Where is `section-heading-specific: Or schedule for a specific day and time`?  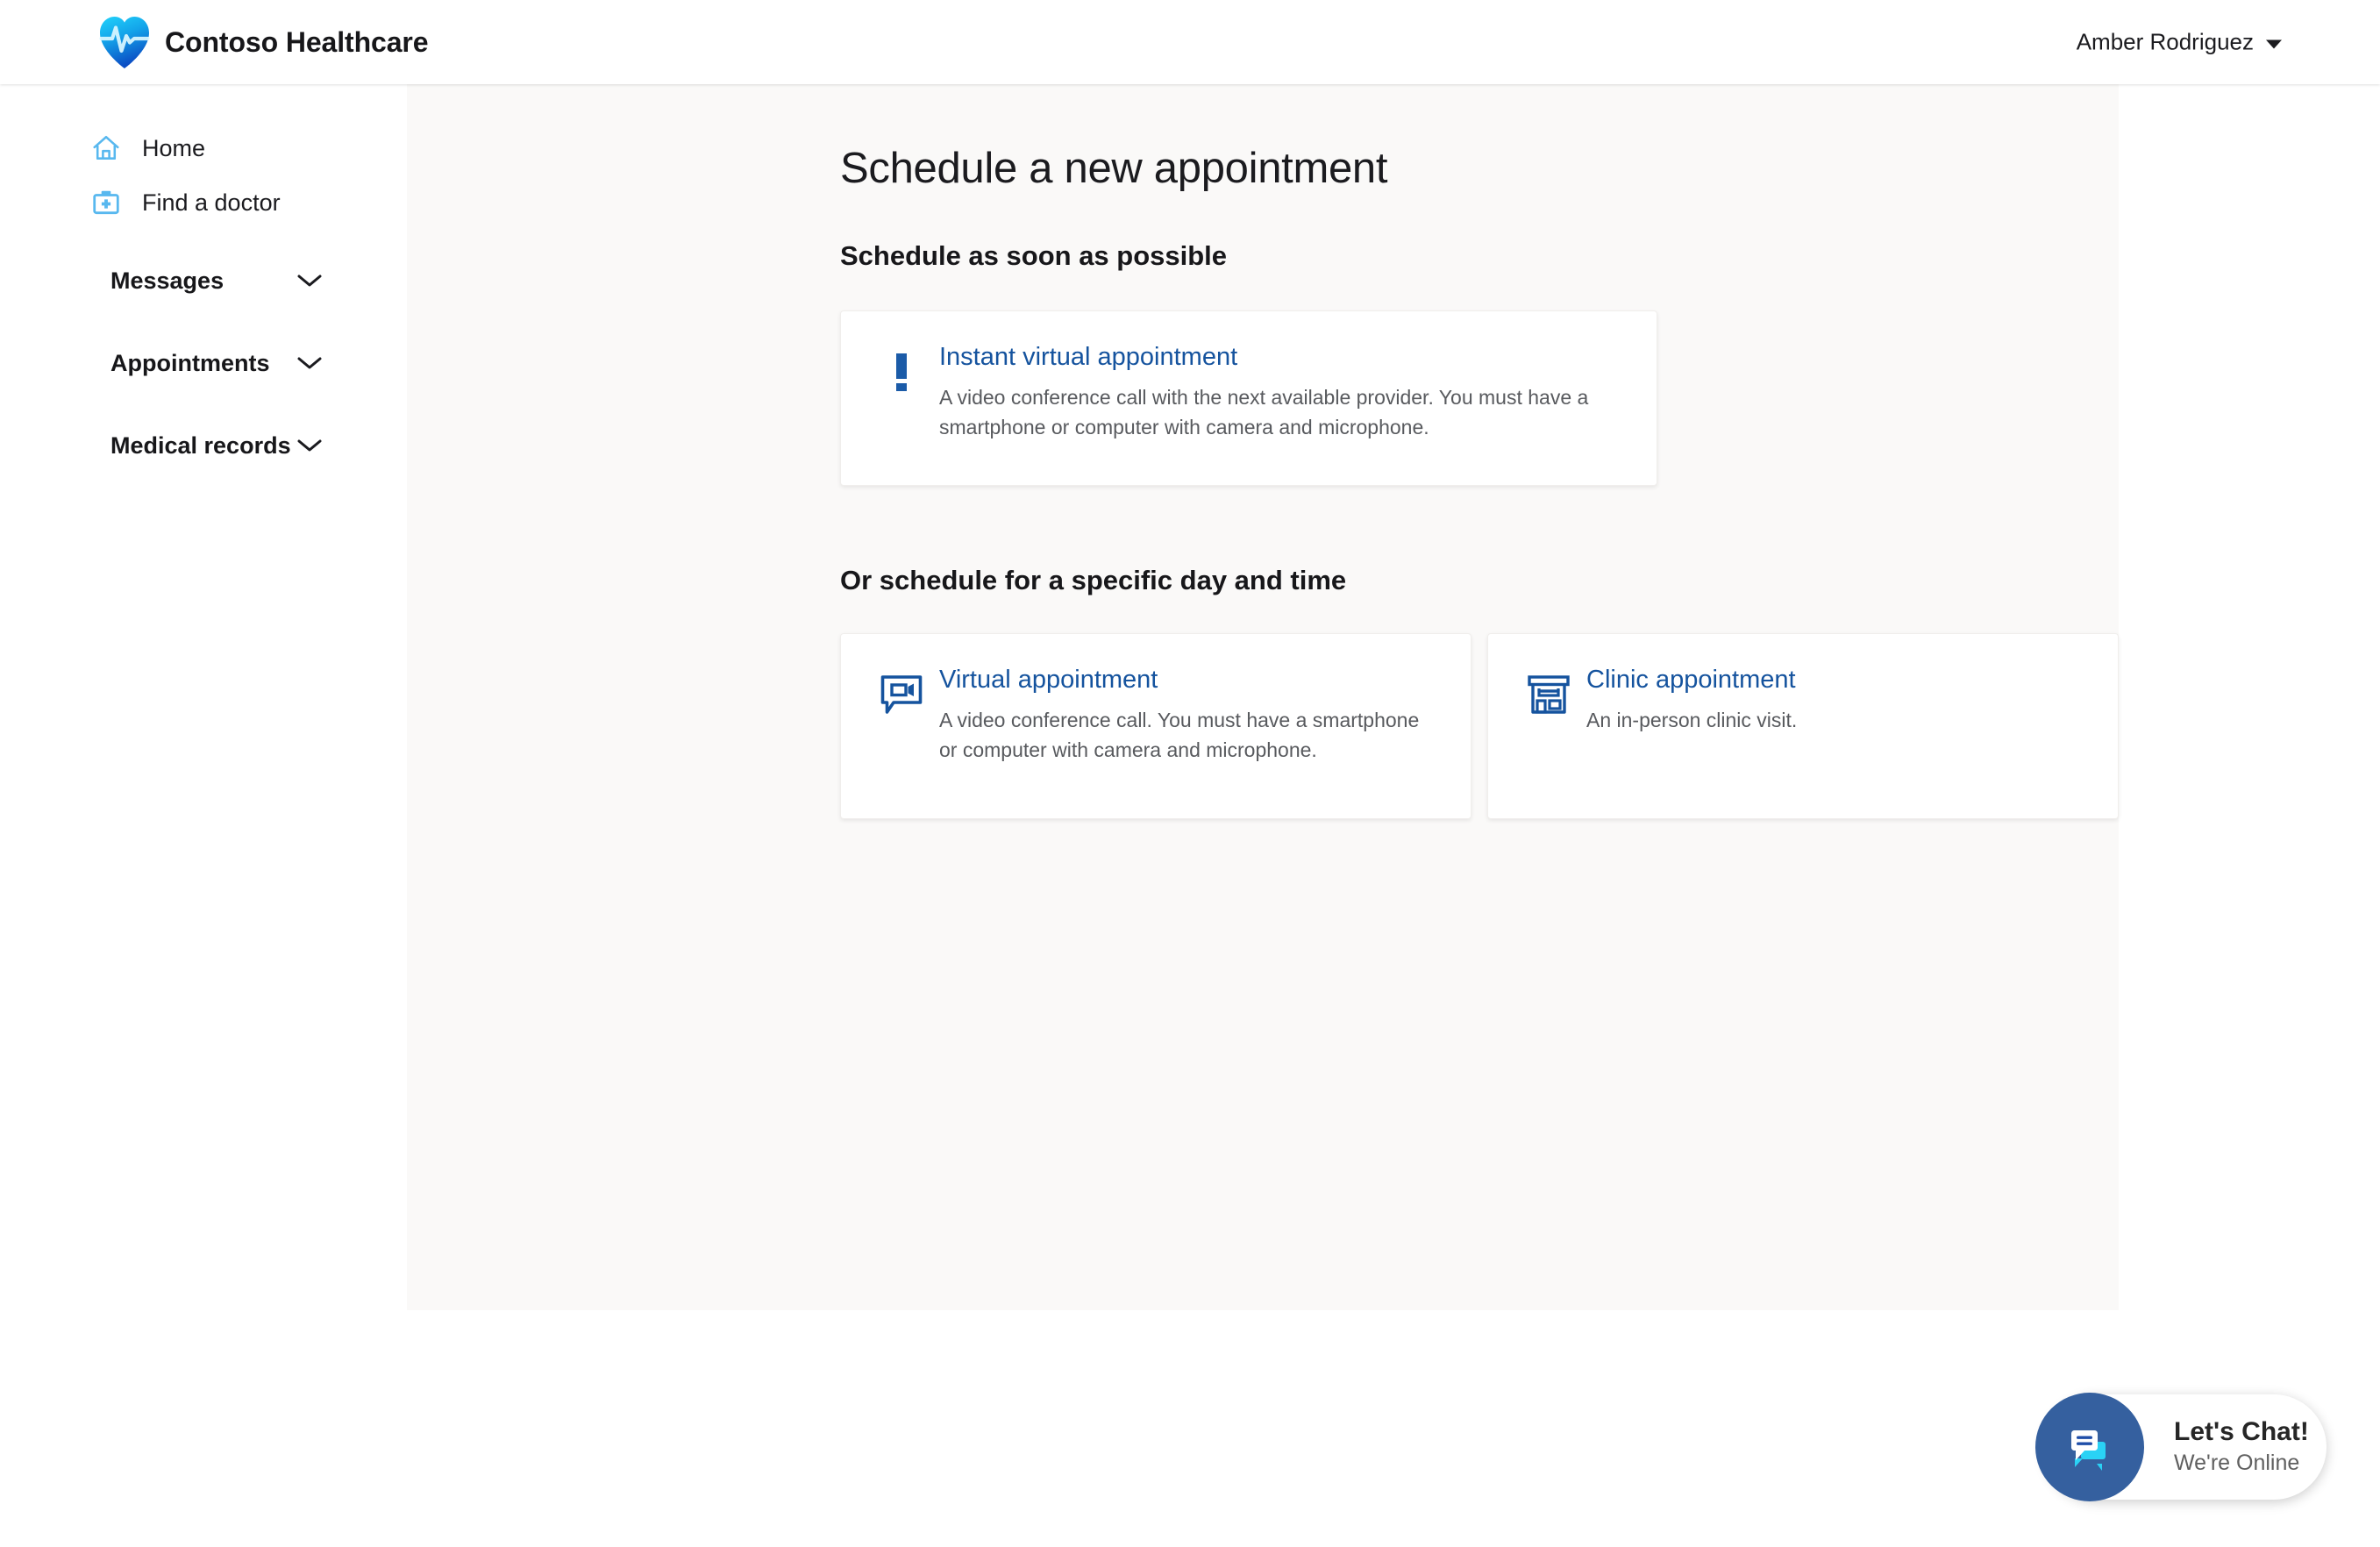 section-heading-specific: Or schedule for a specific day and time is located at coordinates (1093, 580).